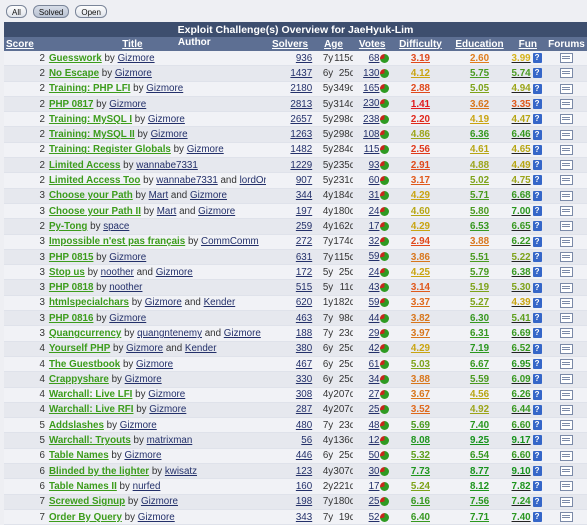 The height and width of the screenshot is (525, 587). I want to click on education-cell: 5.59, so click(479, 379).